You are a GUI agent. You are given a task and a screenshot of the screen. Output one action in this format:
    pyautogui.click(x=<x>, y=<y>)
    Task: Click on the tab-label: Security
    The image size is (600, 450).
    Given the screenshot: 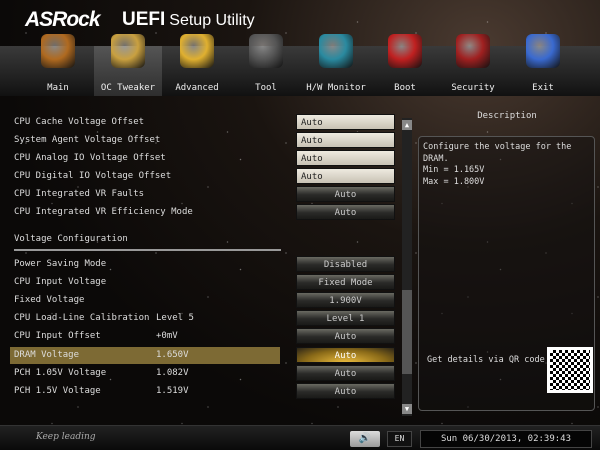 What is the action you would take?
    pyautogui.click(x=473, y=88)
    